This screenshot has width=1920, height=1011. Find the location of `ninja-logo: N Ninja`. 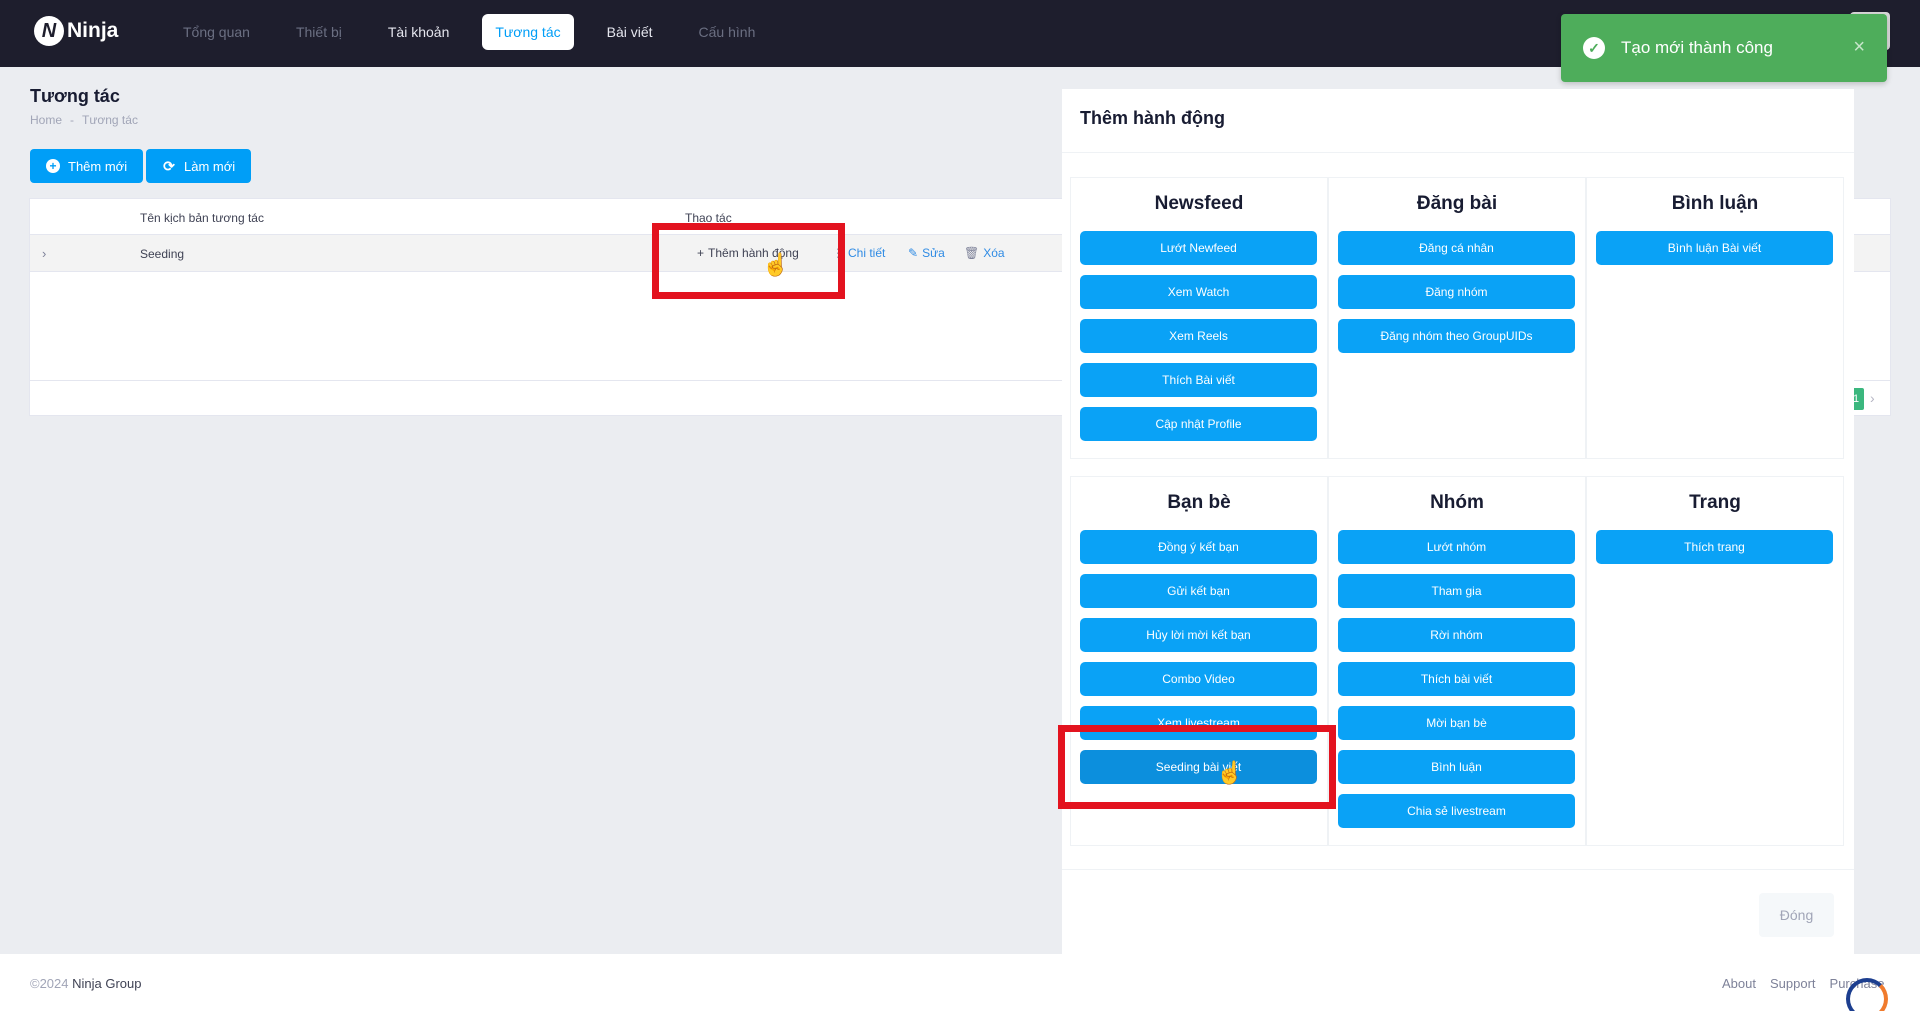

ninja-logo: N Ninja is located at coordinates (76, 31).